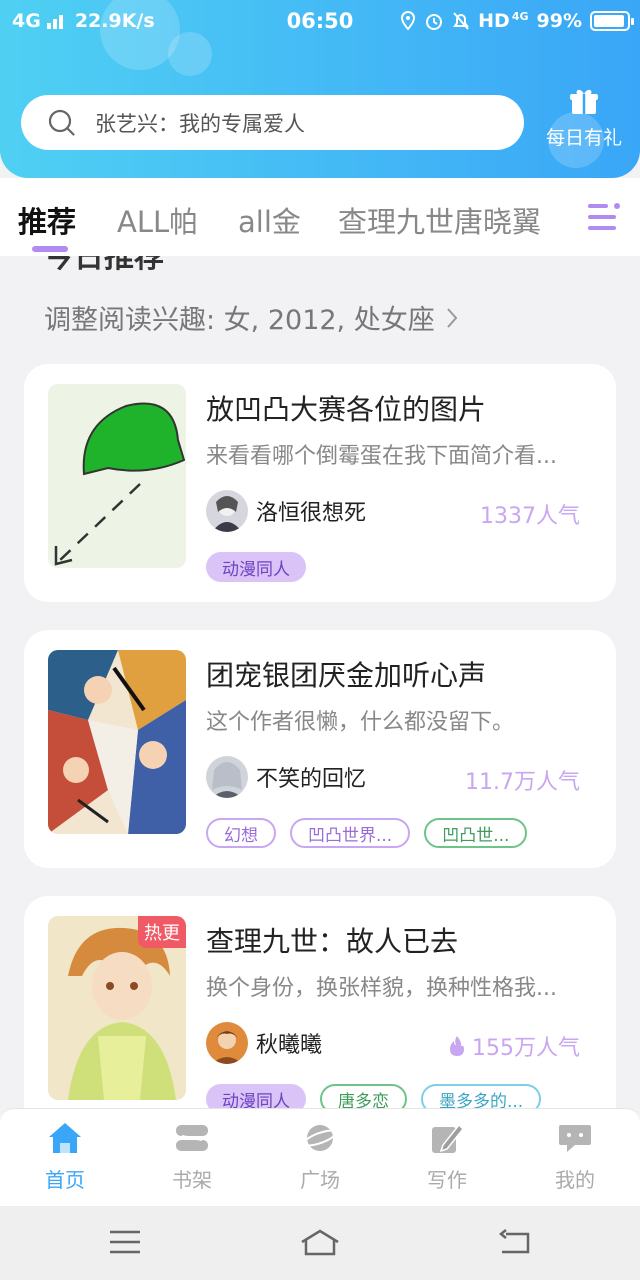 The image size is (640, 1280). I want to click on bookshelf-icon, so click(192, 1138).